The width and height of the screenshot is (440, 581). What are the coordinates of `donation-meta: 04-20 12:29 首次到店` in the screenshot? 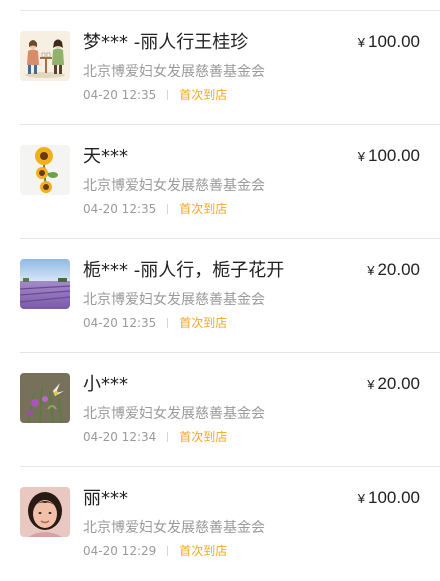 It's located at (155, 551).